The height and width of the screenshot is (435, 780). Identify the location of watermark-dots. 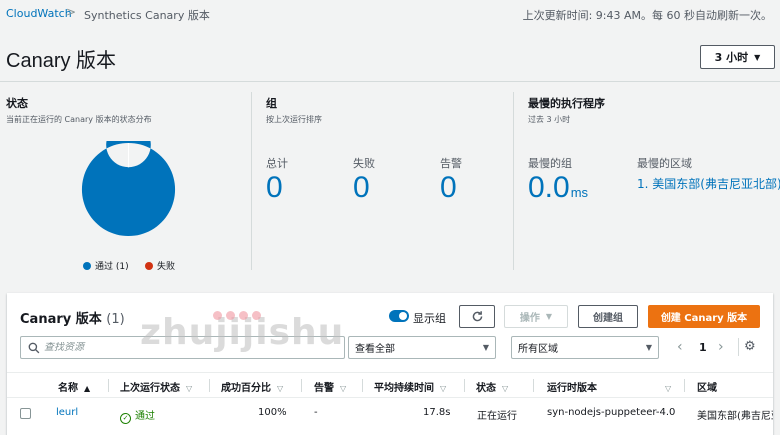
(237, 315).